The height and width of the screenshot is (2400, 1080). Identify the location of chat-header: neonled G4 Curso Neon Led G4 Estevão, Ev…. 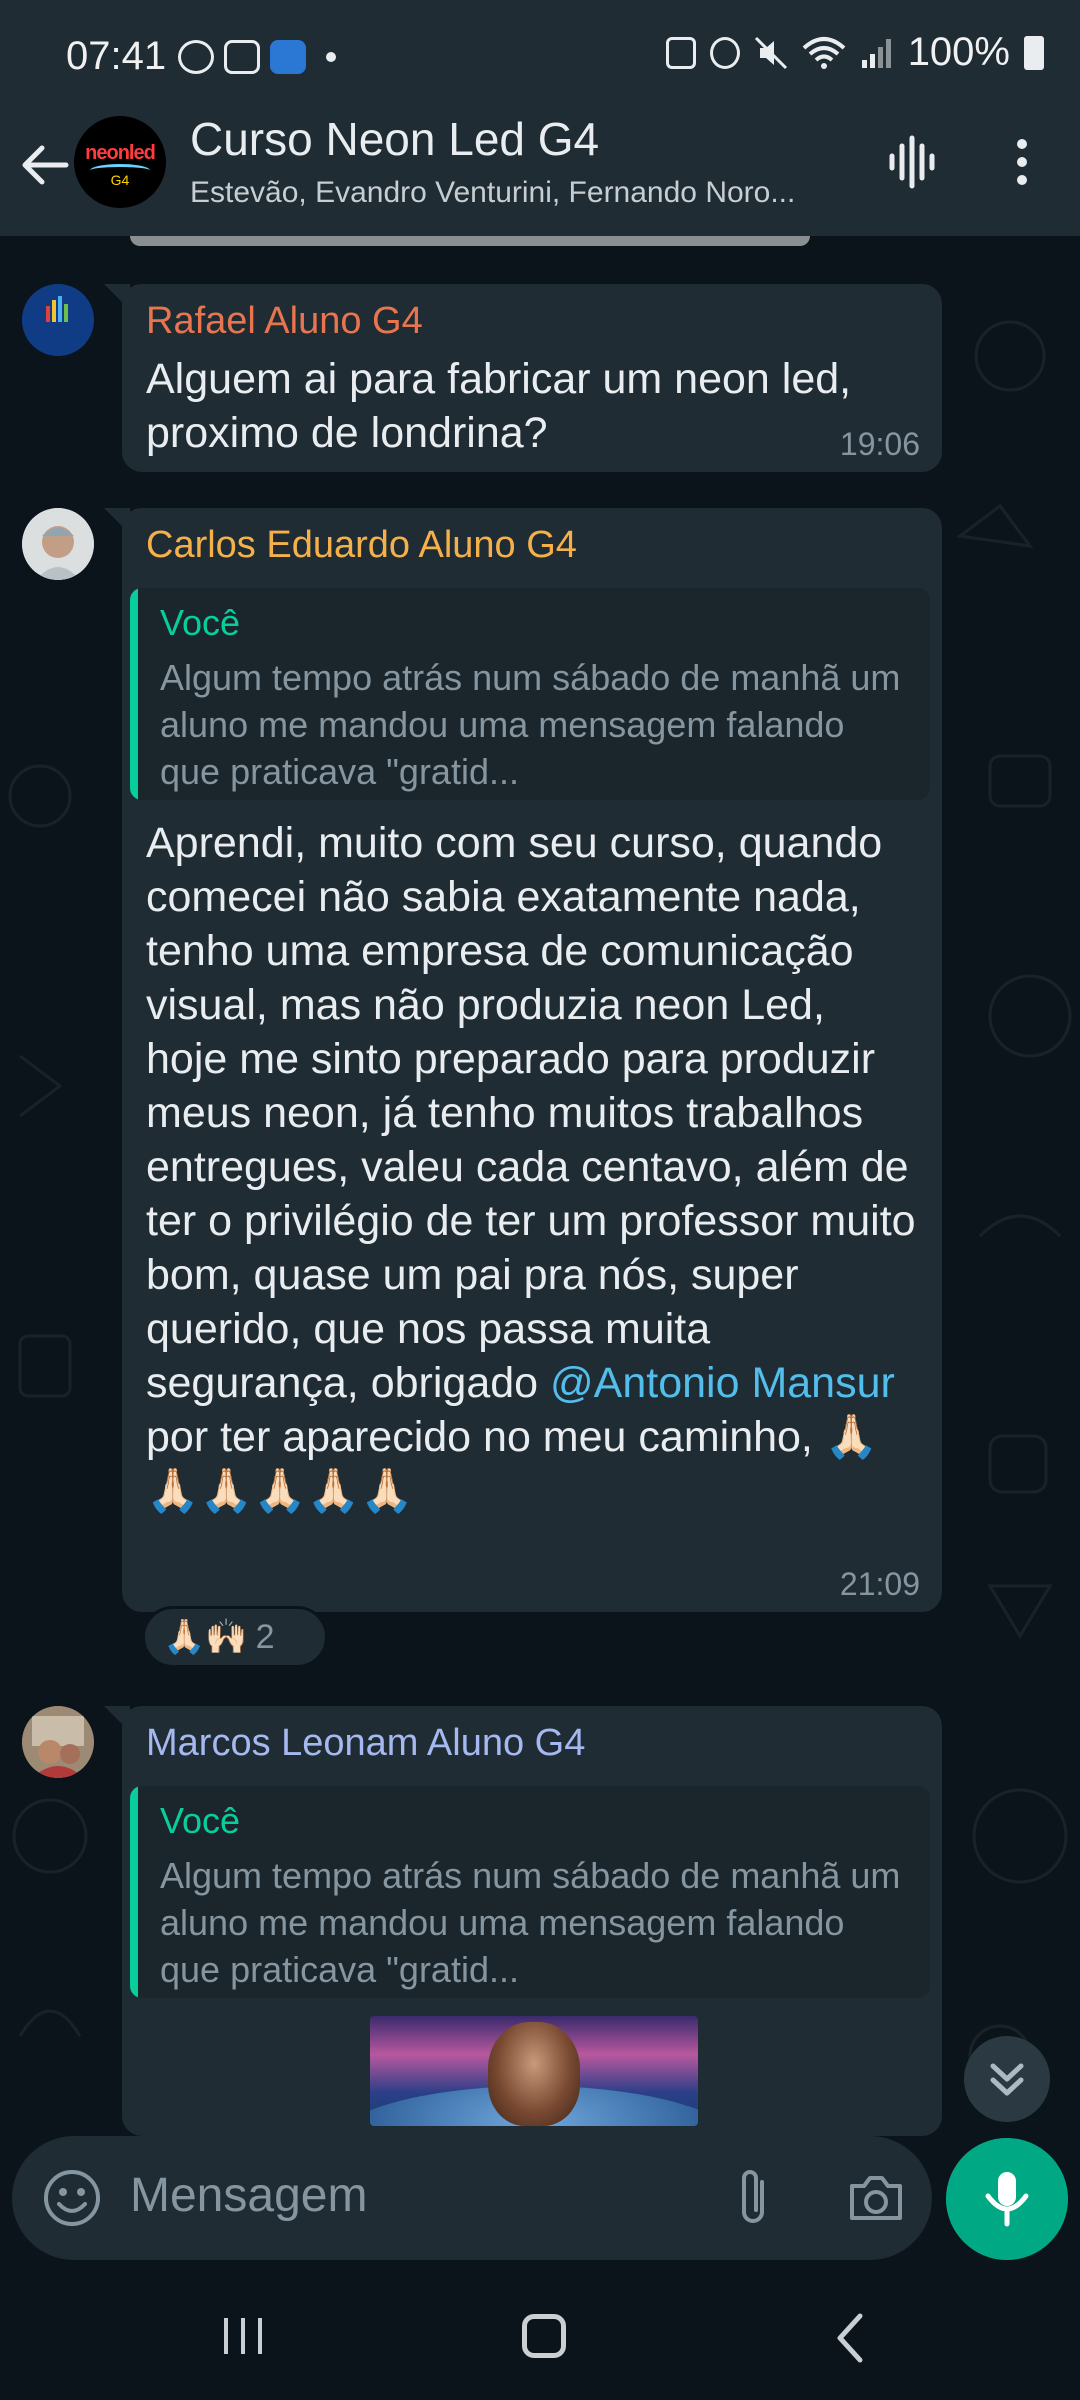
(540, 174).